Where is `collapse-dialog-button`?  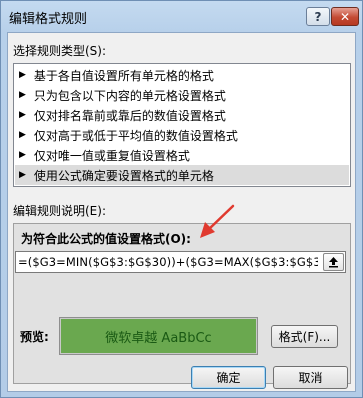 collapse-dialog-button is located at coordinates (333, 262).